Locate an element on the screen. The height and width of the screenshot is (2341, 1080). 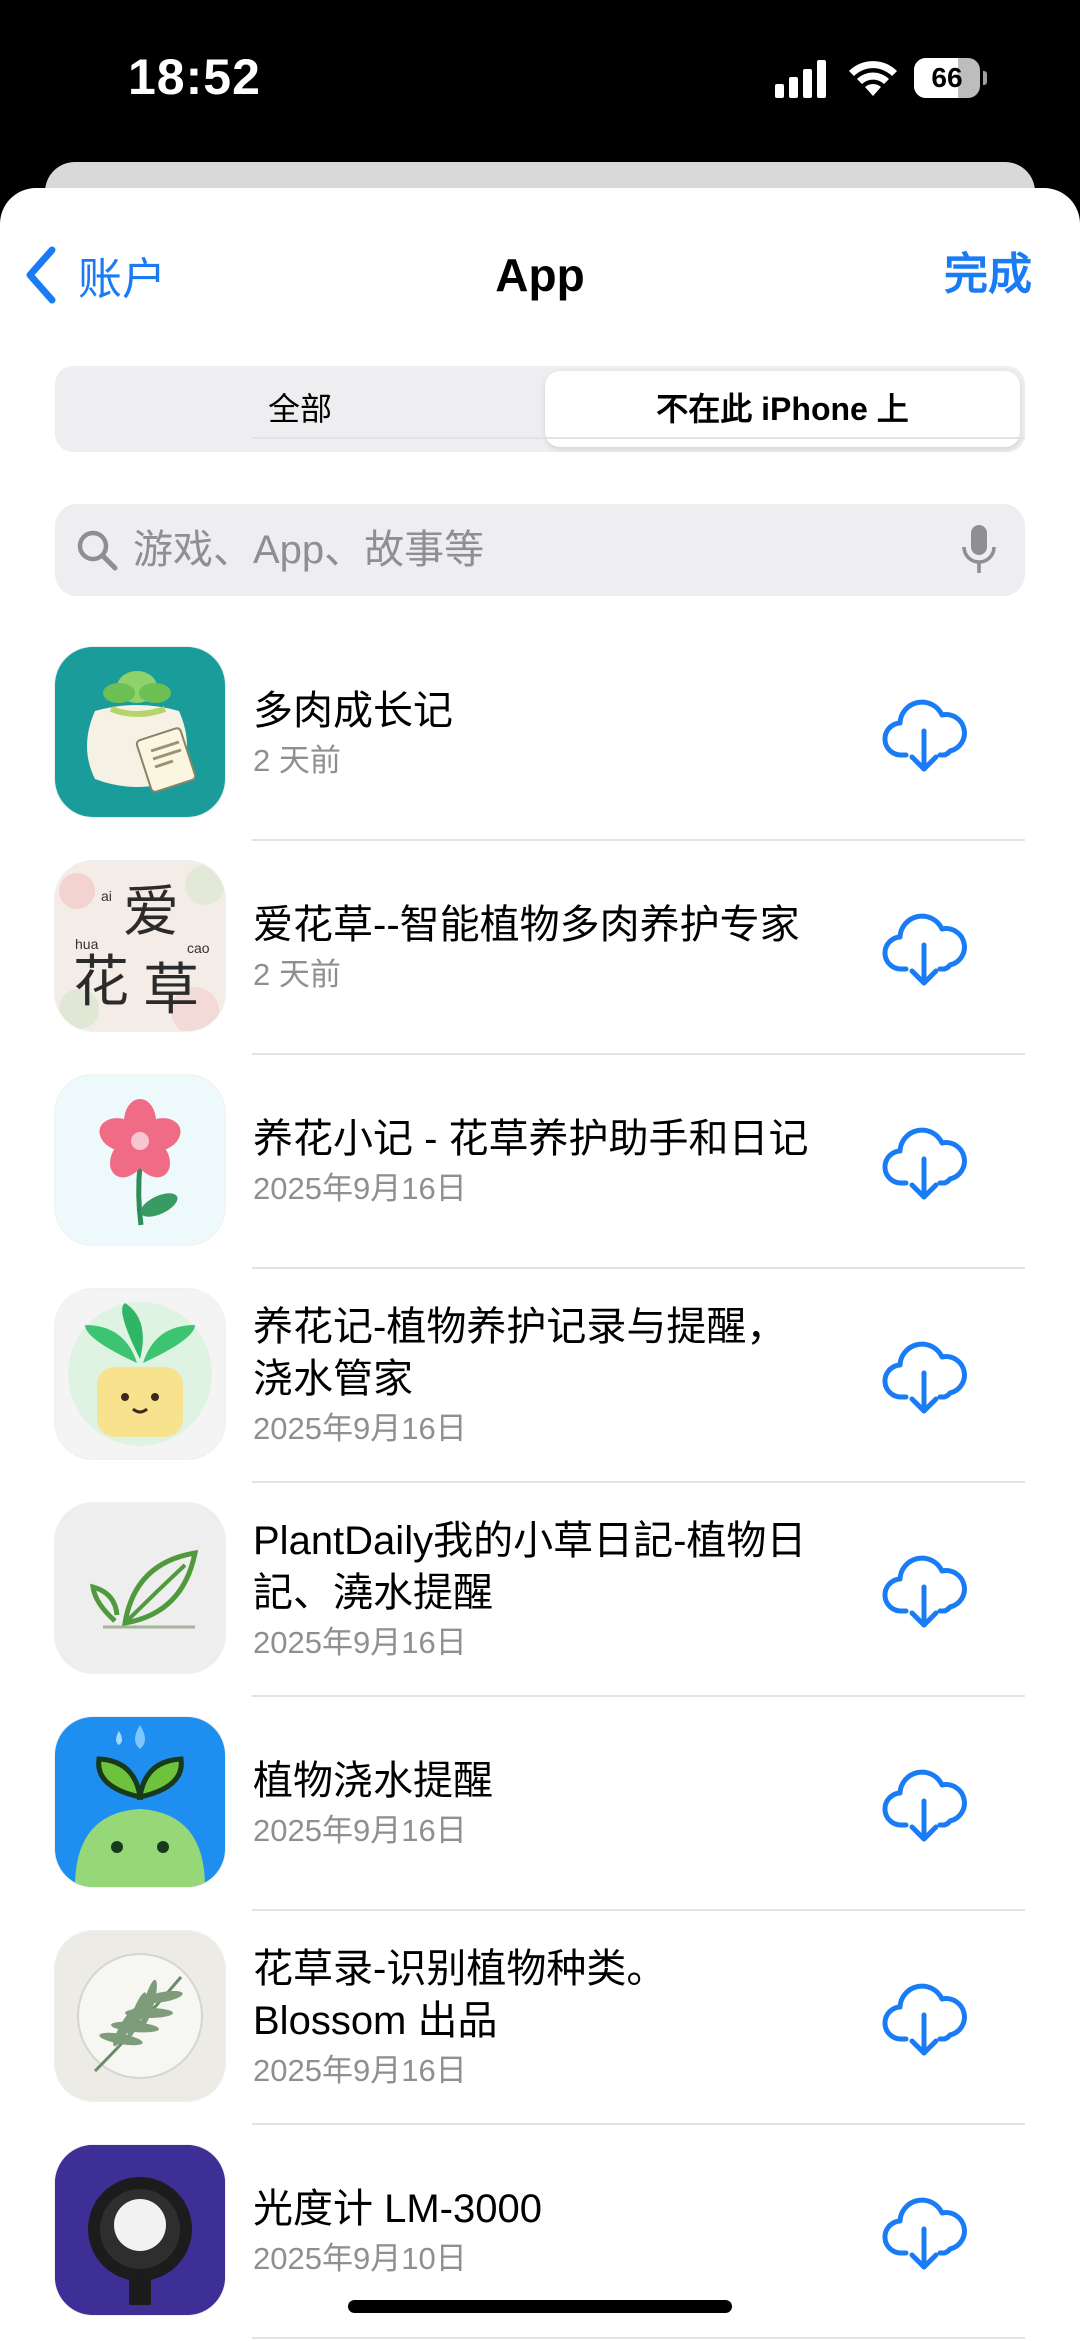
app-name: 花草录-识别植物种类。Blossom 出品 is located at coordinates (460, 1995).